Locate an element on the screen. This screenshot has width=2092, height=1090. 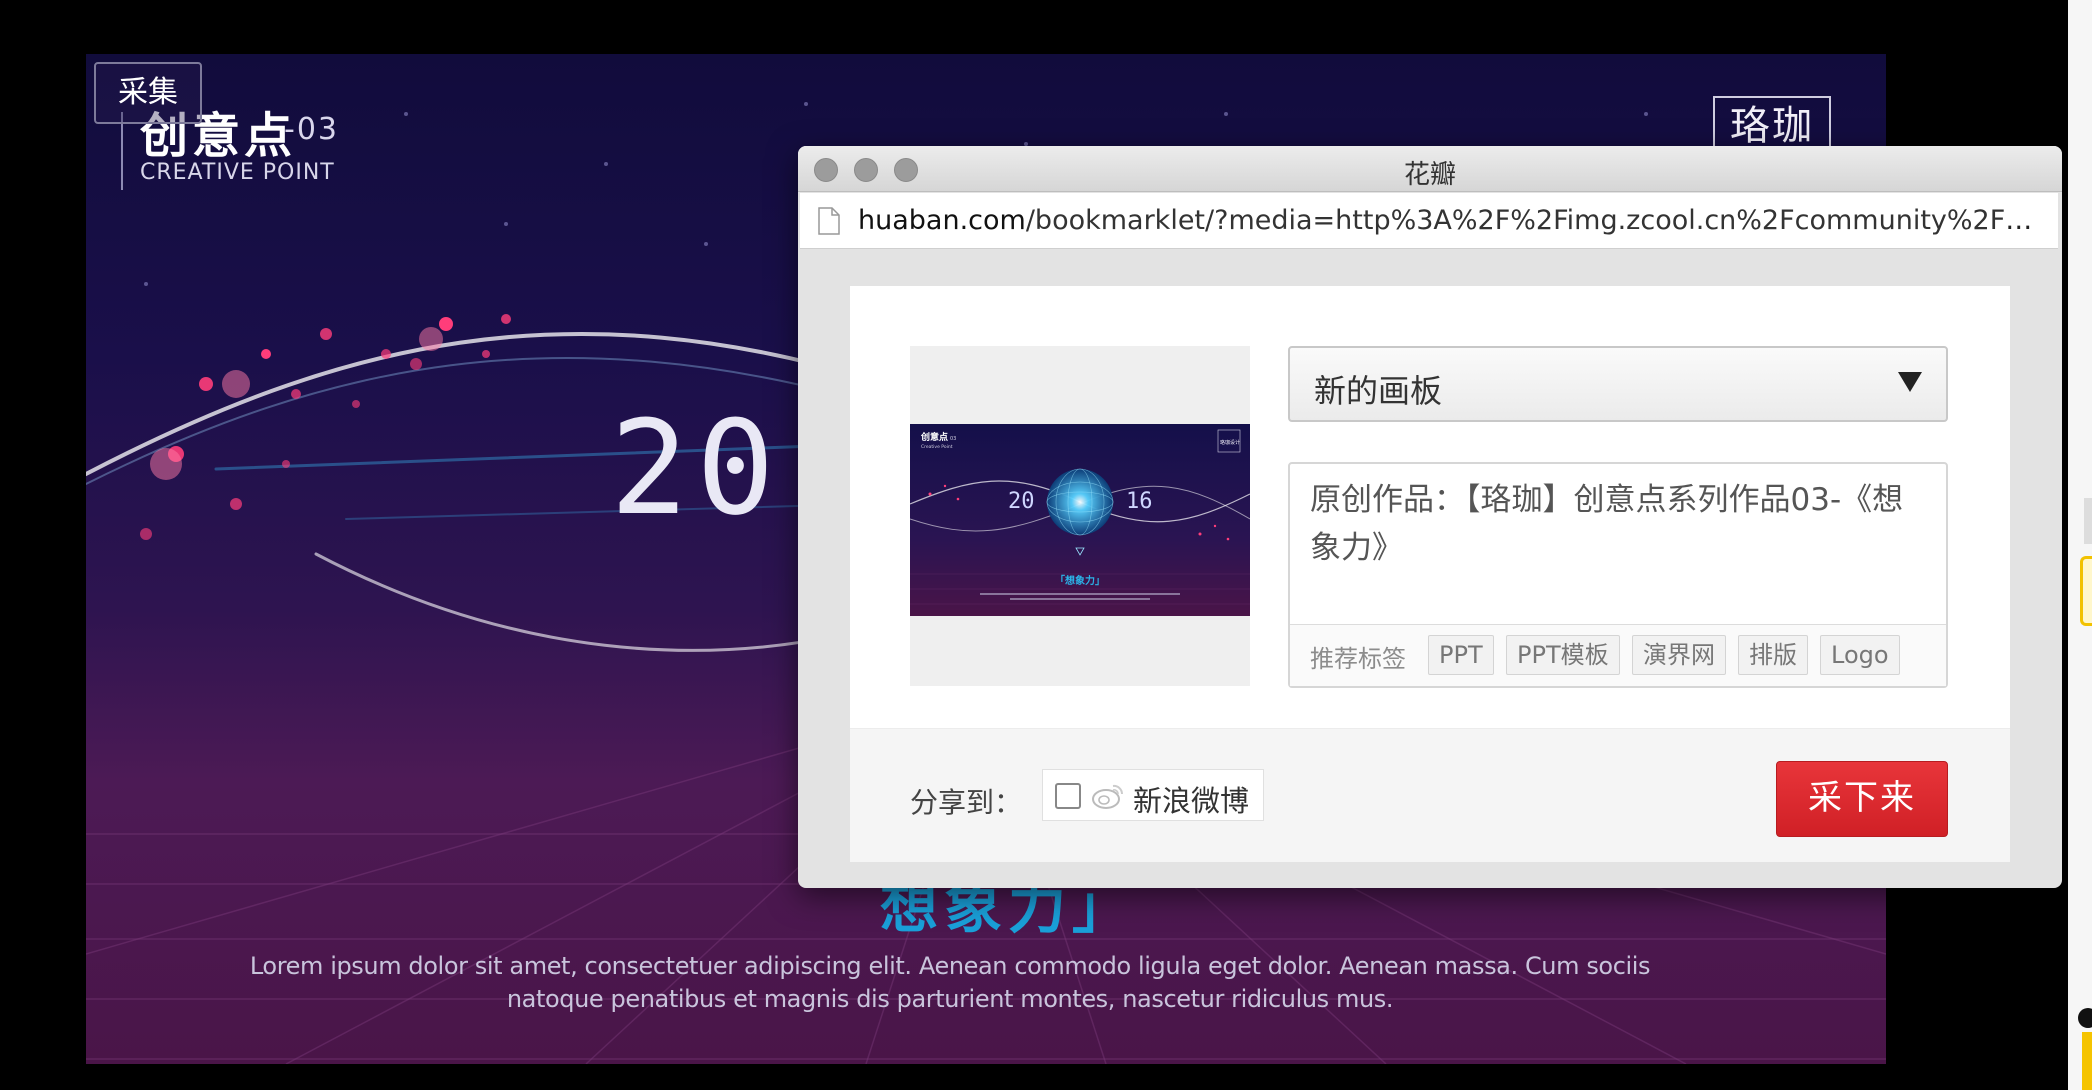
thumbnail-brand: 珞珈设计 is located at coordinates (1230, 442).